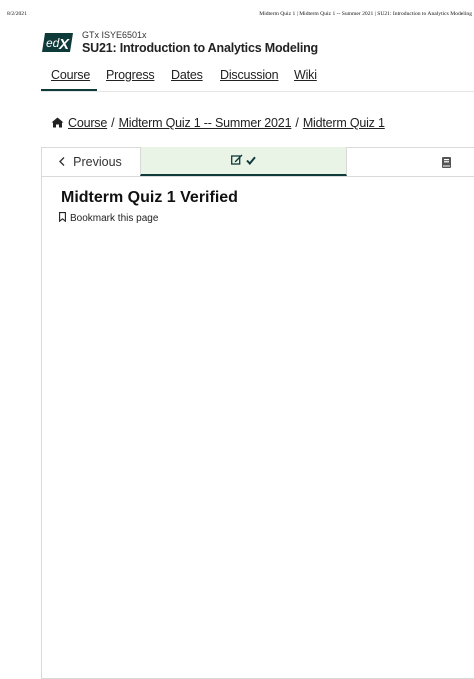 The image size is (474, 679). Describe the element at coordinates (97, 161) in the screenshot. I see `previous-label: Previous` at that location.